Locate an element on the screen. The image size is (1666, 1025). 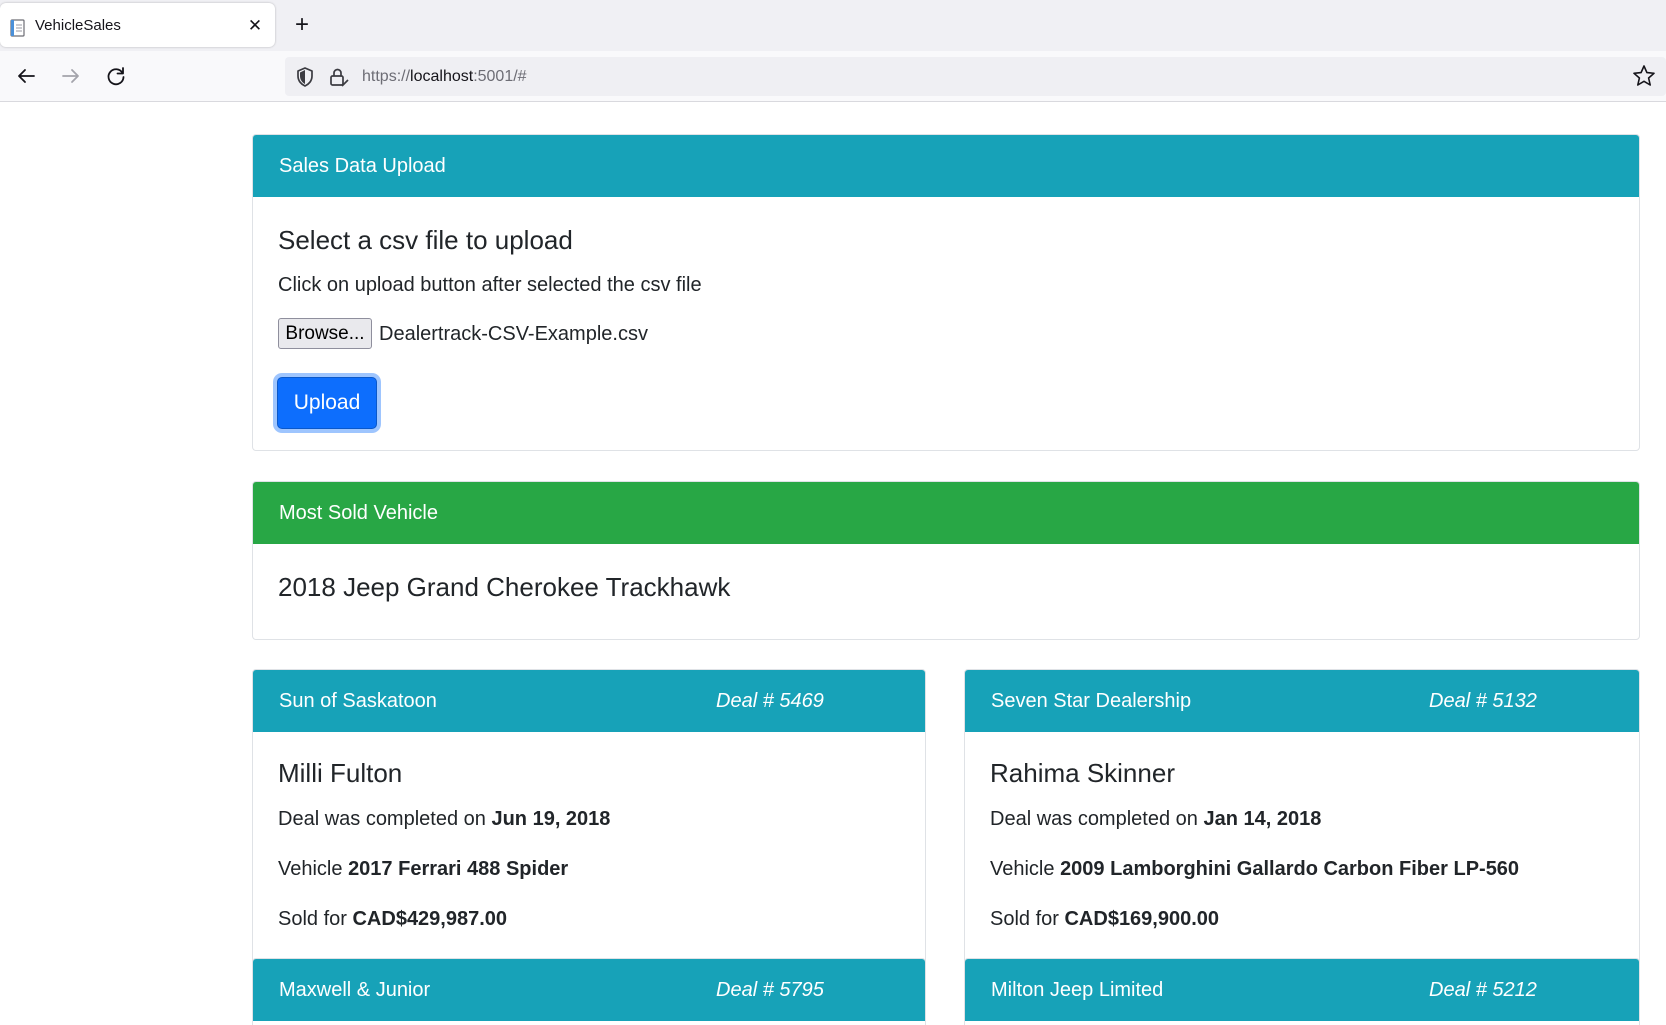
dealership-name: Maxwell & Junior is located at coordinates (355, 990).